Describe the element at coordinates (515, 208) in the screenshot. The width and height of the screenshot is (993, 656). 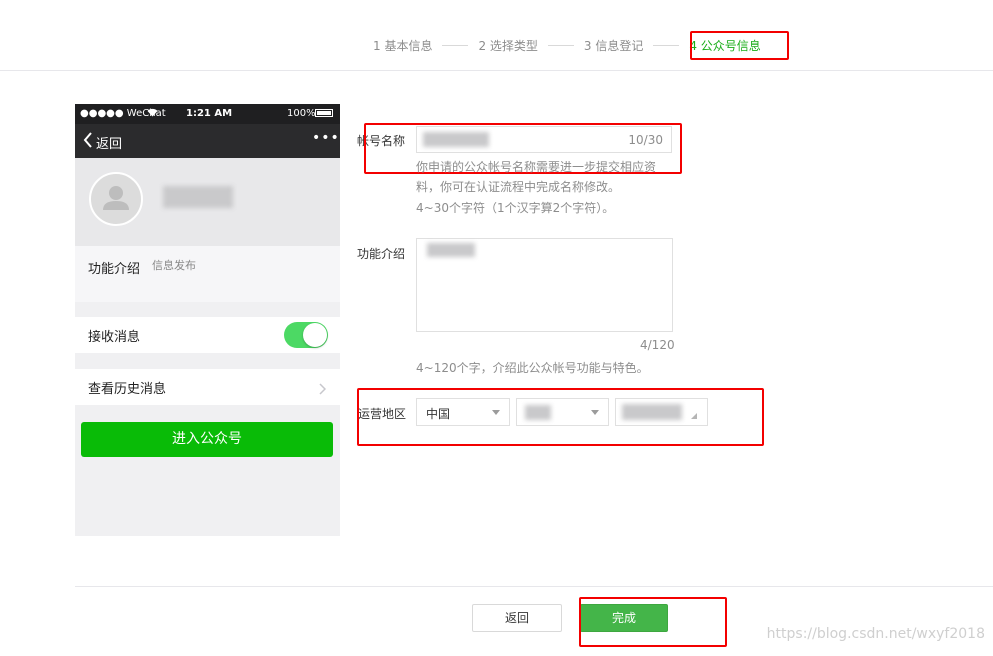
I see `account-name-rule: 4~30个字符（1个汉字算2个字符）。` at that location.